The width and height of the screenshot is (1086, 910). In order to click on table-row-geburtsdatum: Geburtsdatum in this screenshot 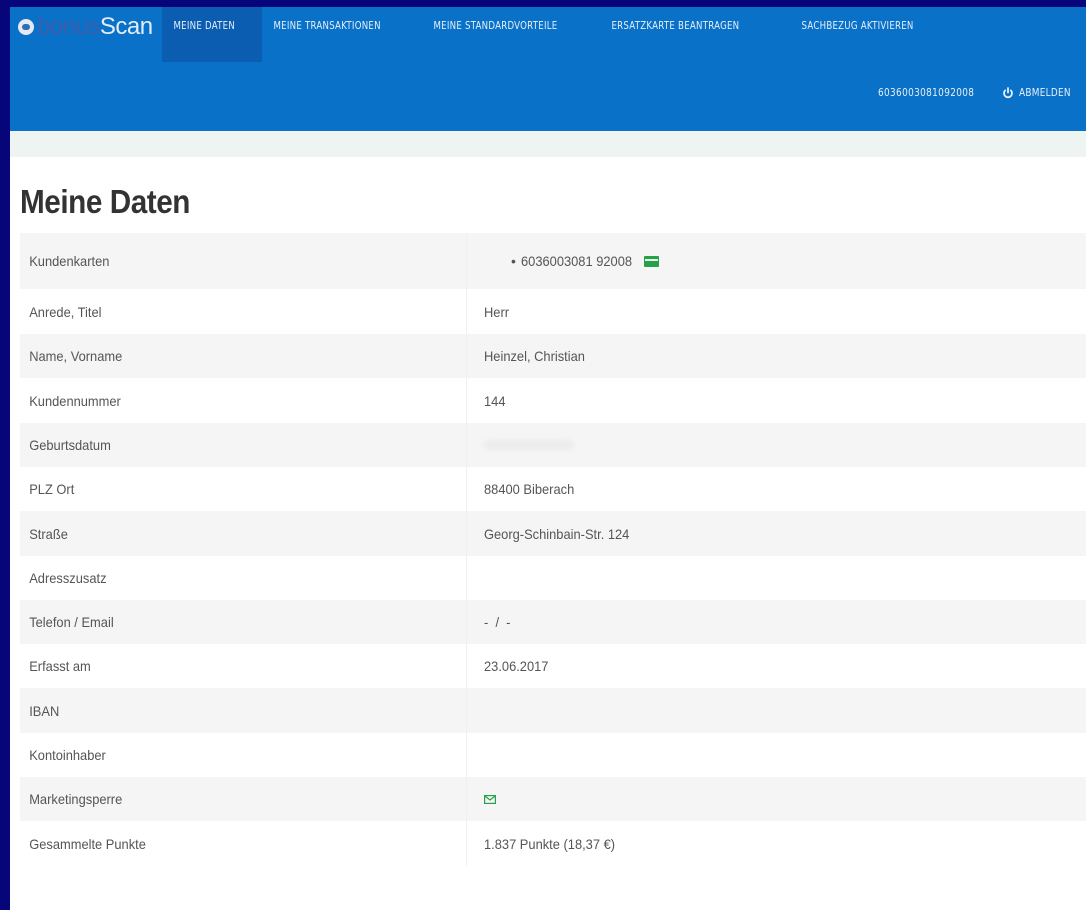, I will do `click(553, 445)`.